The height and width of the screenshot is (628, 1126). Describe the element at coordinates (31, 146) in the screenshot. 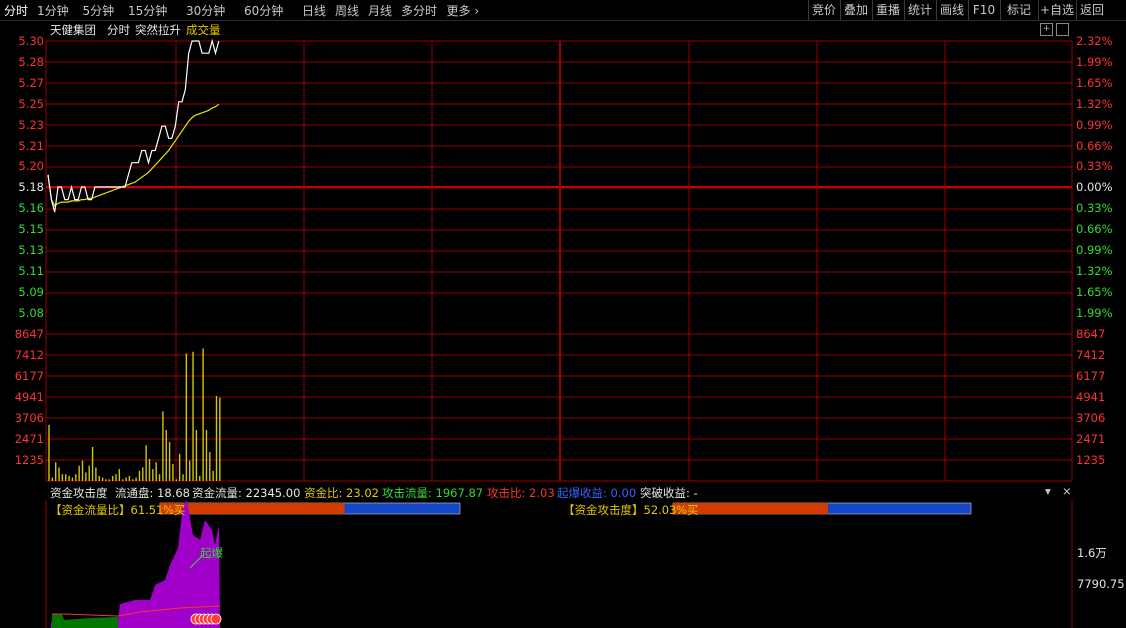

I see `price-axis-label: 5.21` at that location.